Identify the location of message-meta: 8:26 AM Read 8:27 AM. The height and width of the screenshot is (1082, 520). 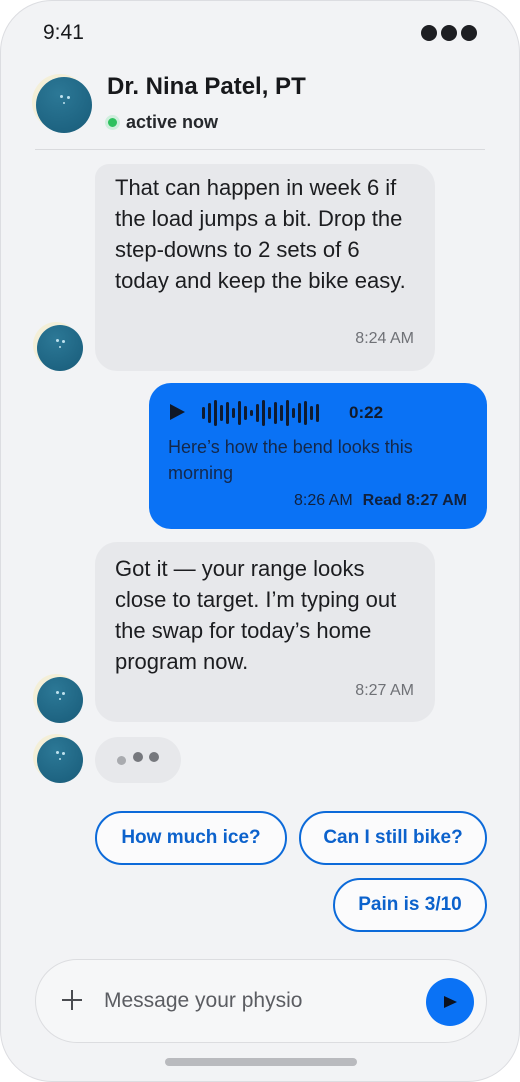
(380, 501).